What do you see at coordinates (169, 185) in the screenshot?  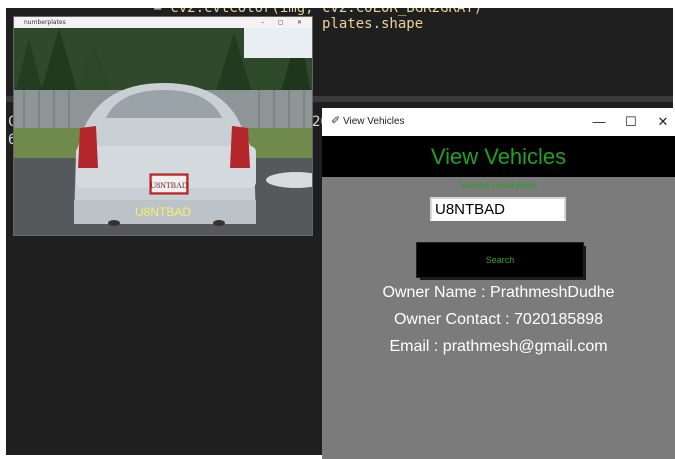 I see `license-plate-text: U8NTBAD` at bounding box center [169, 185].